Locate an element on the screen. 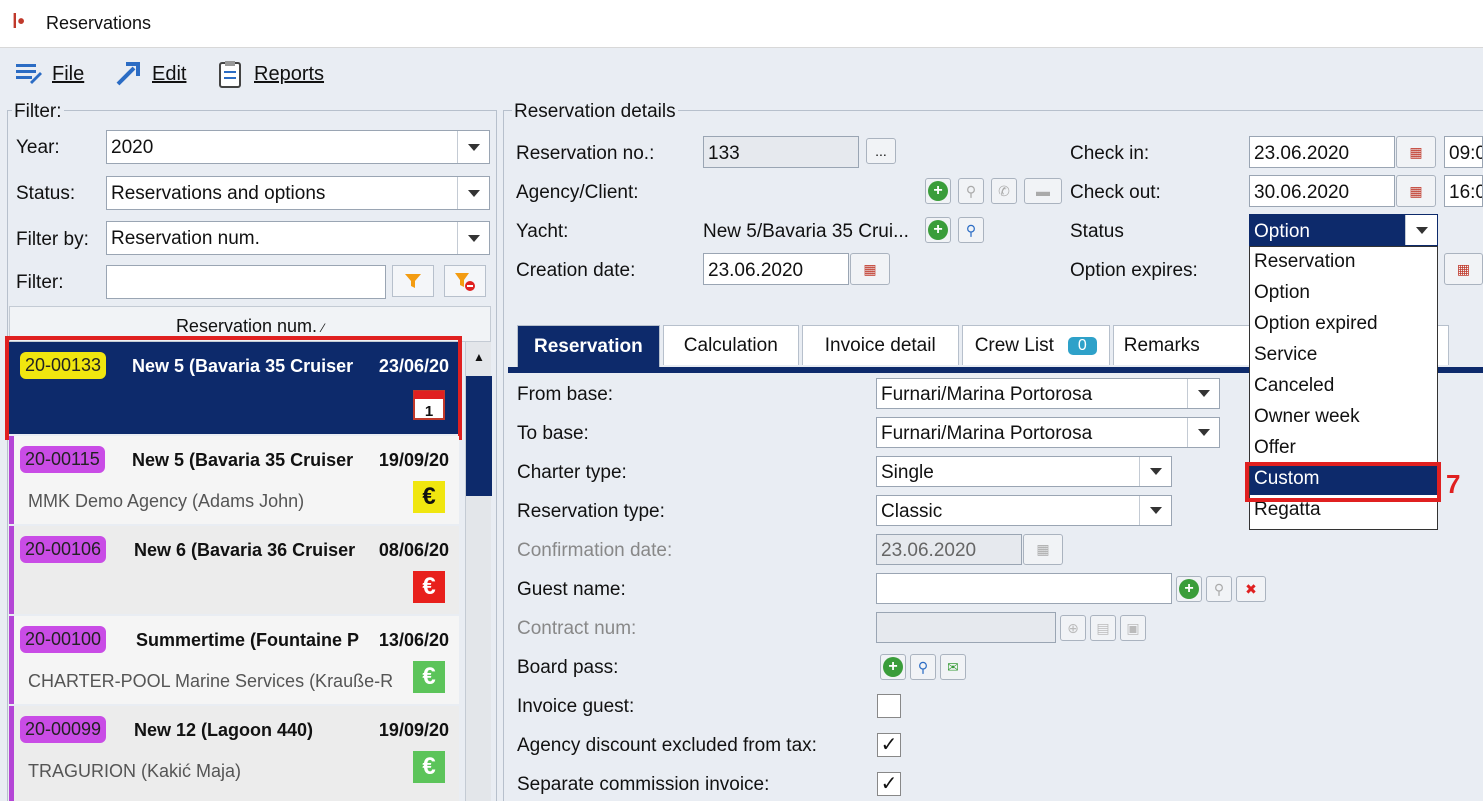  tab-reservation: Reservation is located at coordinates (588, 346).